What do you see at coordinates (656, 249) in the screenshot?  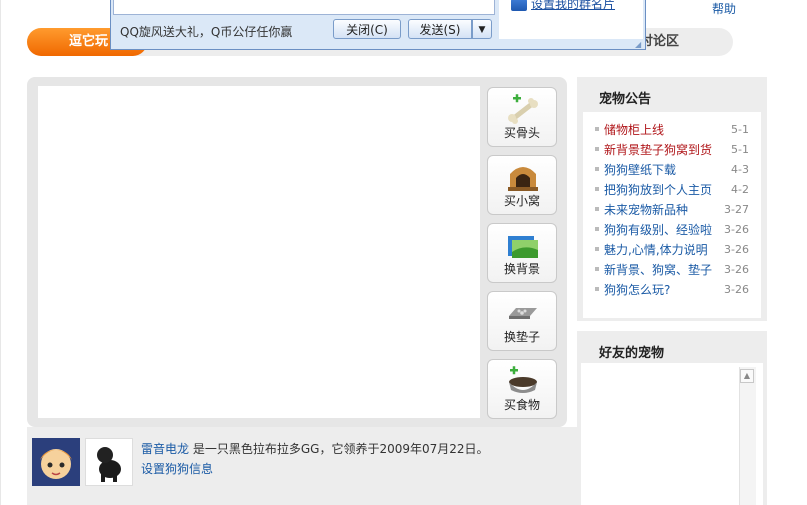 I see `notice-item-link: 魅力,心情,体力说明` at bounding box center [656, 249].